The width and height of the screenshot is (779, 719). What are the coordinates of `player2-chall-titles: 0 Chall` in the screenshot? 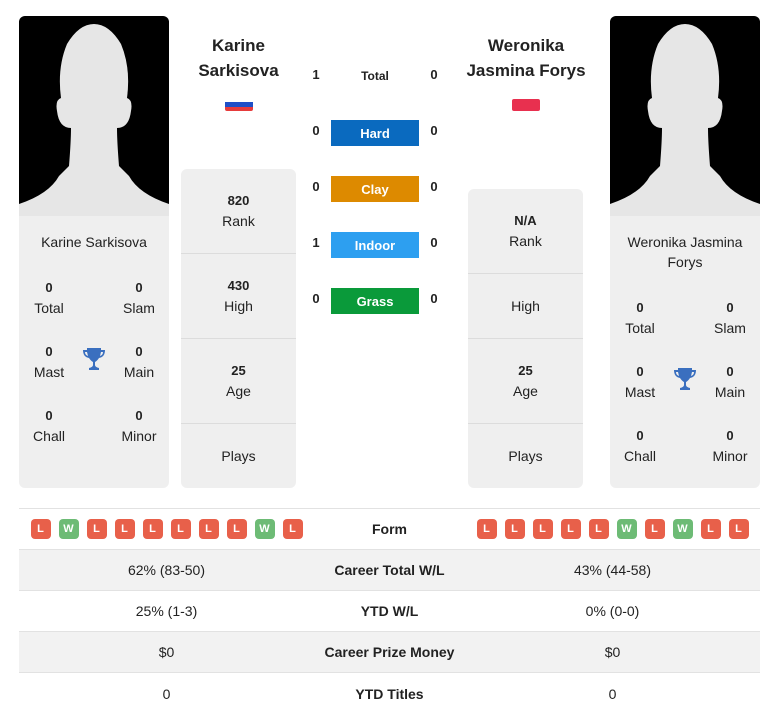 It's located at (640, 446).